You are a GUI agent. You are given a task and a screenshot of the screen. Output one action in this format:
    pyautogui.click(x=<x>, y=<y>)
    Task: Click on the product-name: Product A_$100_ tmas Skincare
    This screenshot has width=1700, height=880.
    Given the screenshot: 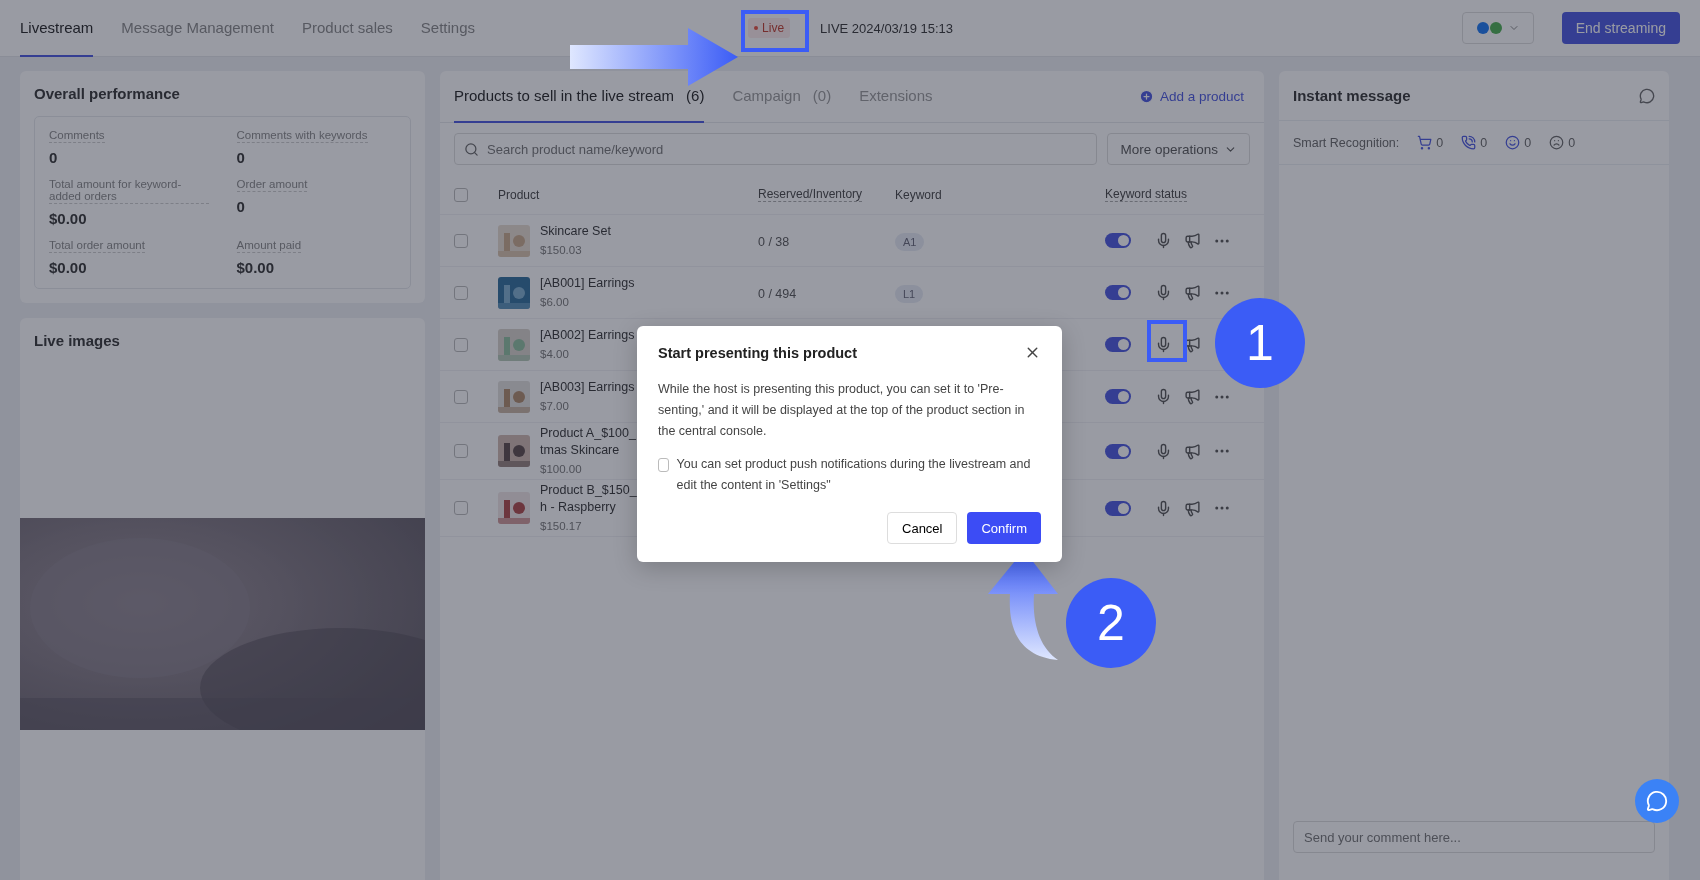 What is the action you would take?
    pyautogui.click(x=588, y=442)
    